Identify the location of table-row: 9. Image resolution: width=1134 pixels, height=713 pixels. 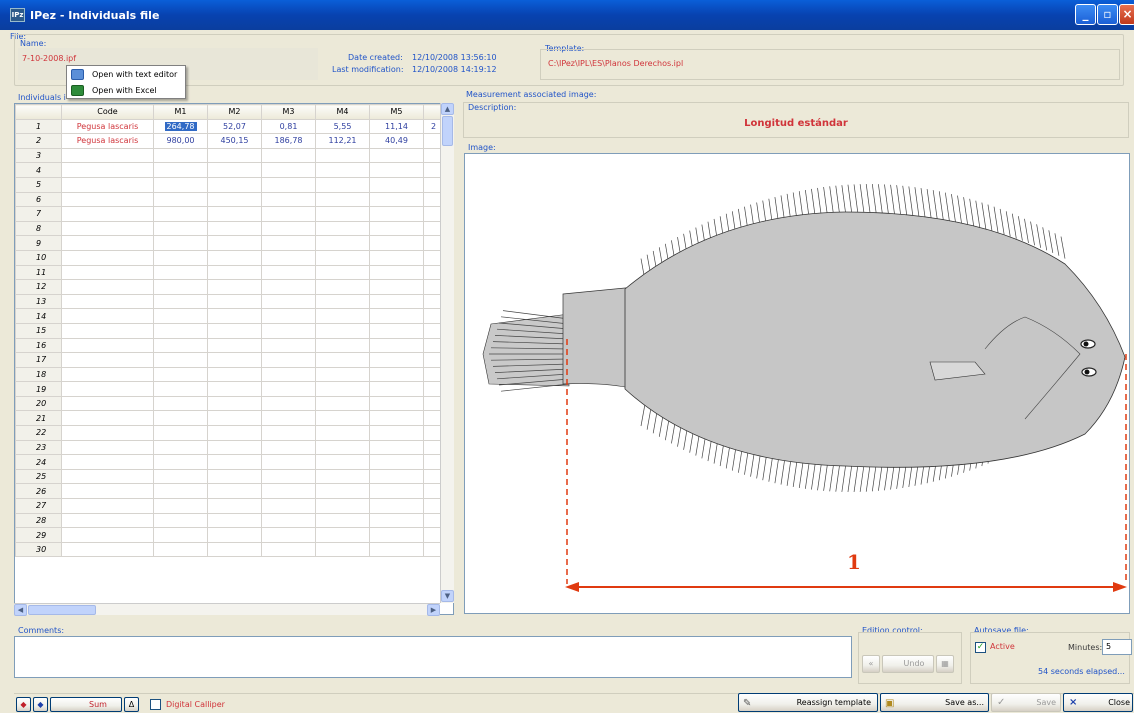
(229, 243).